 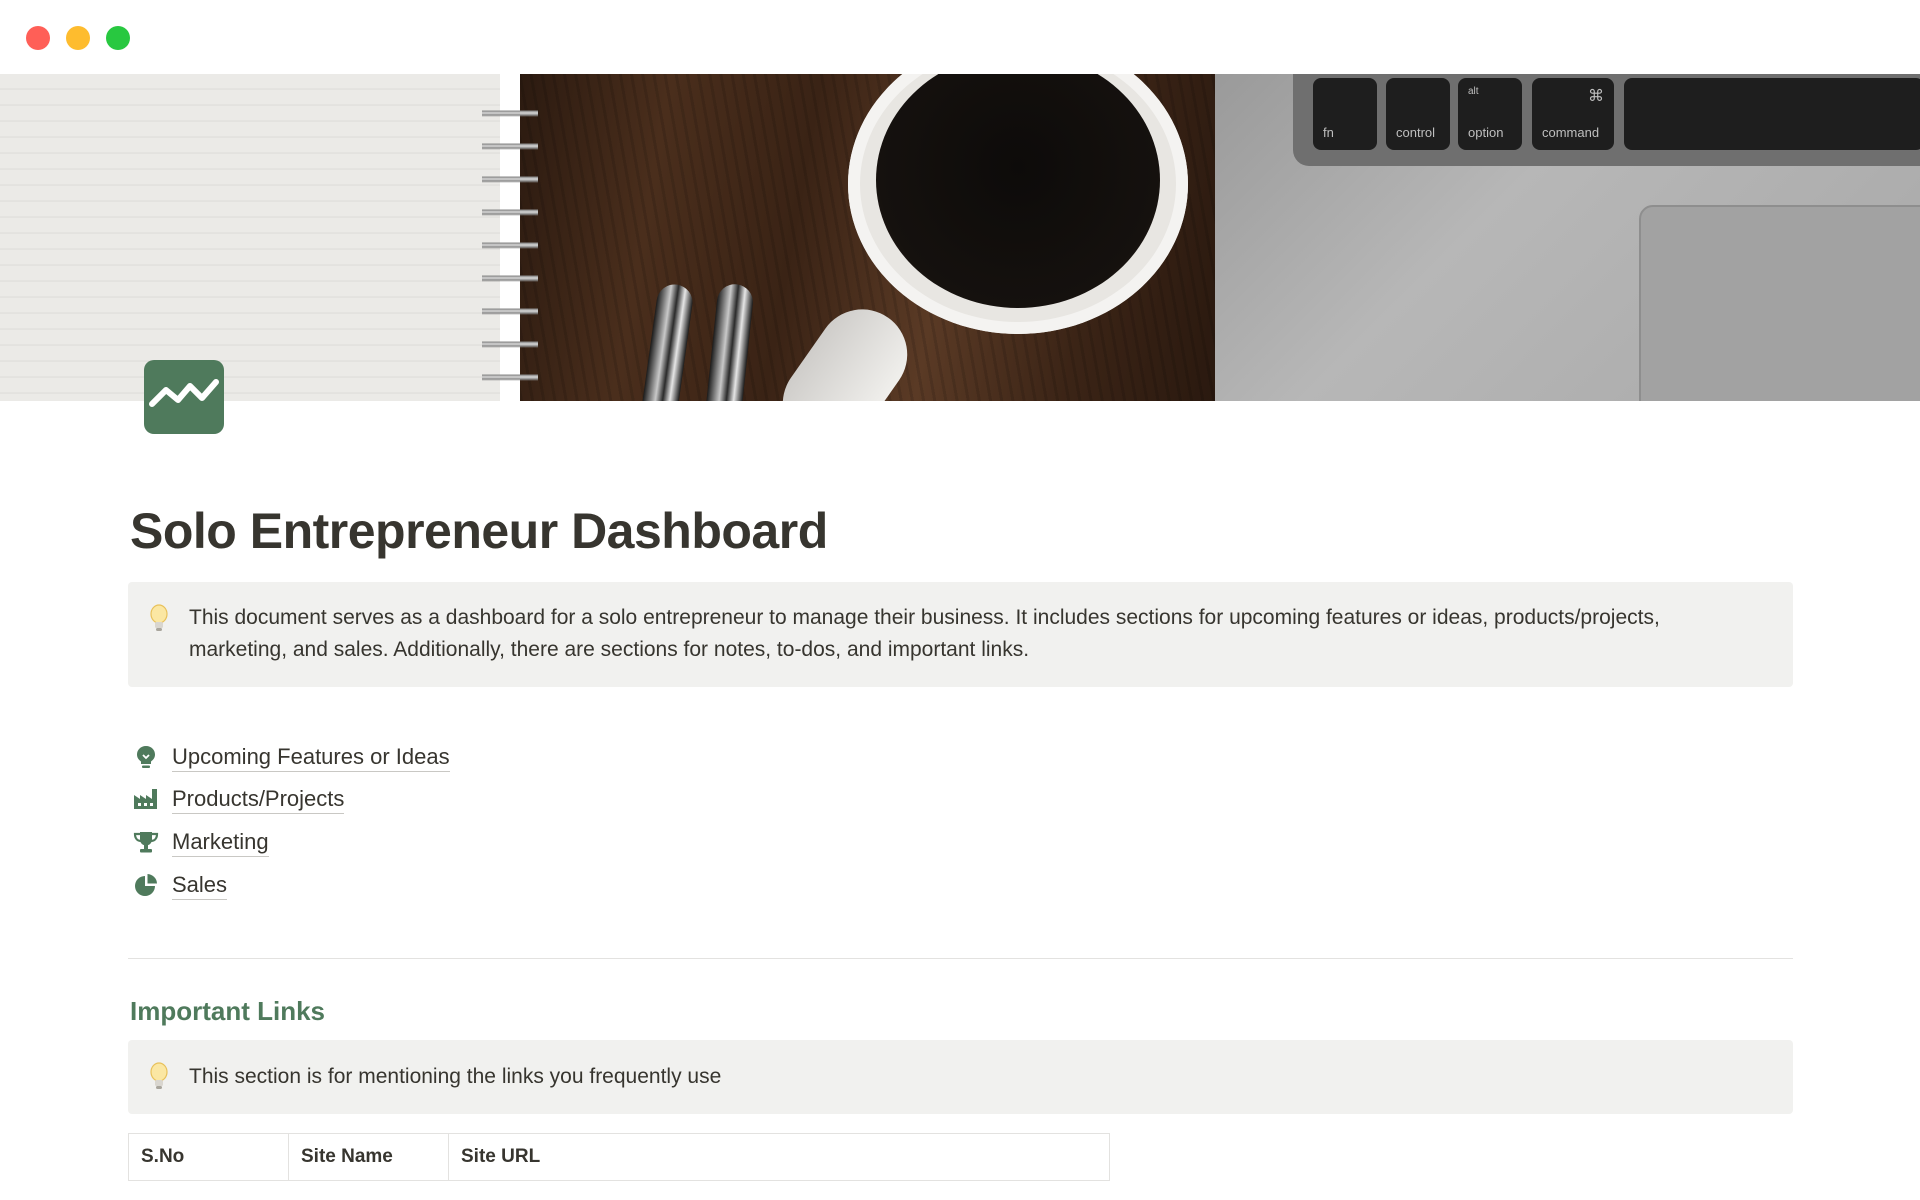 I want to click on cover-key-label: command, so click(x=1571, y=132).